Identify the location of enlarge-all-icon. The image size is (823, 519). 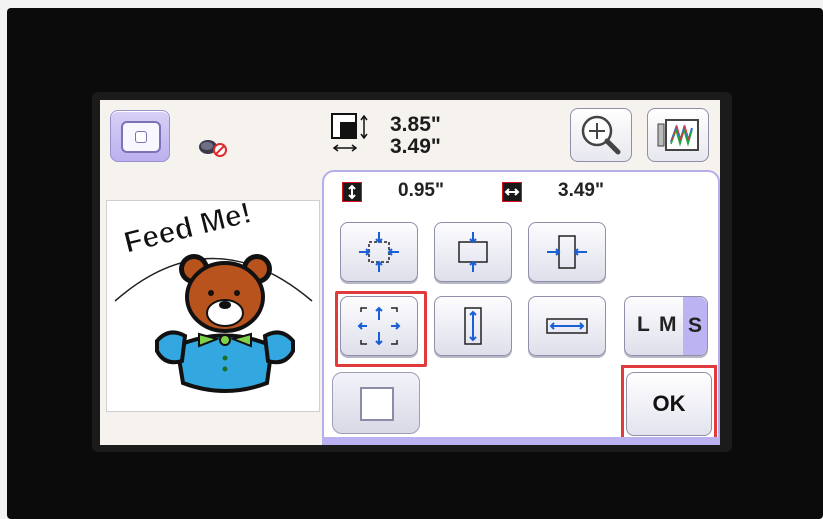
(379, 252).